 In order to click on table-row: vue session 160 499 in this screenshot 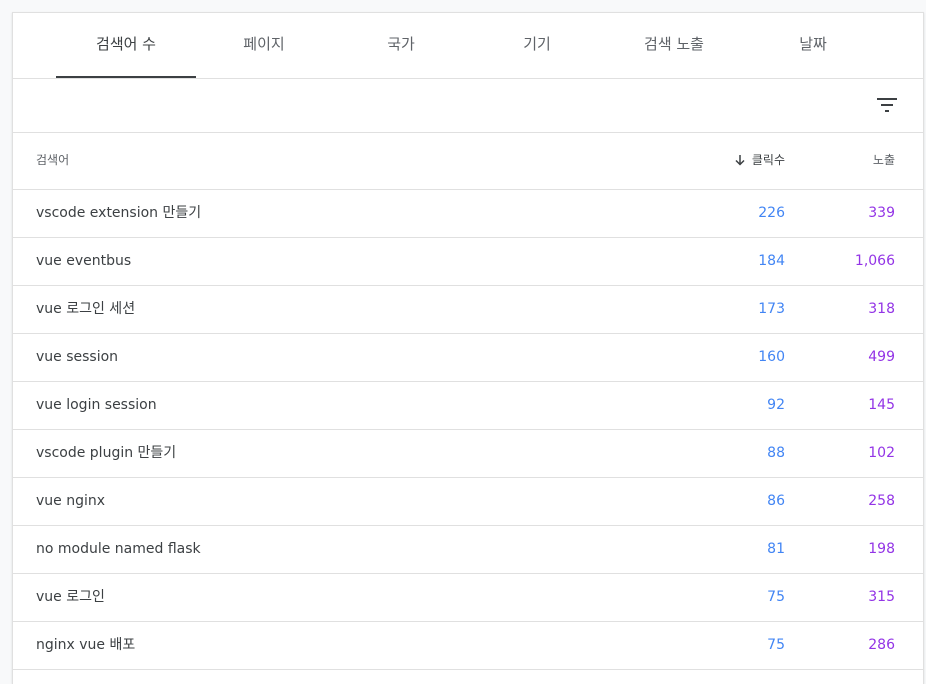, I will do `click(468, 358)`.